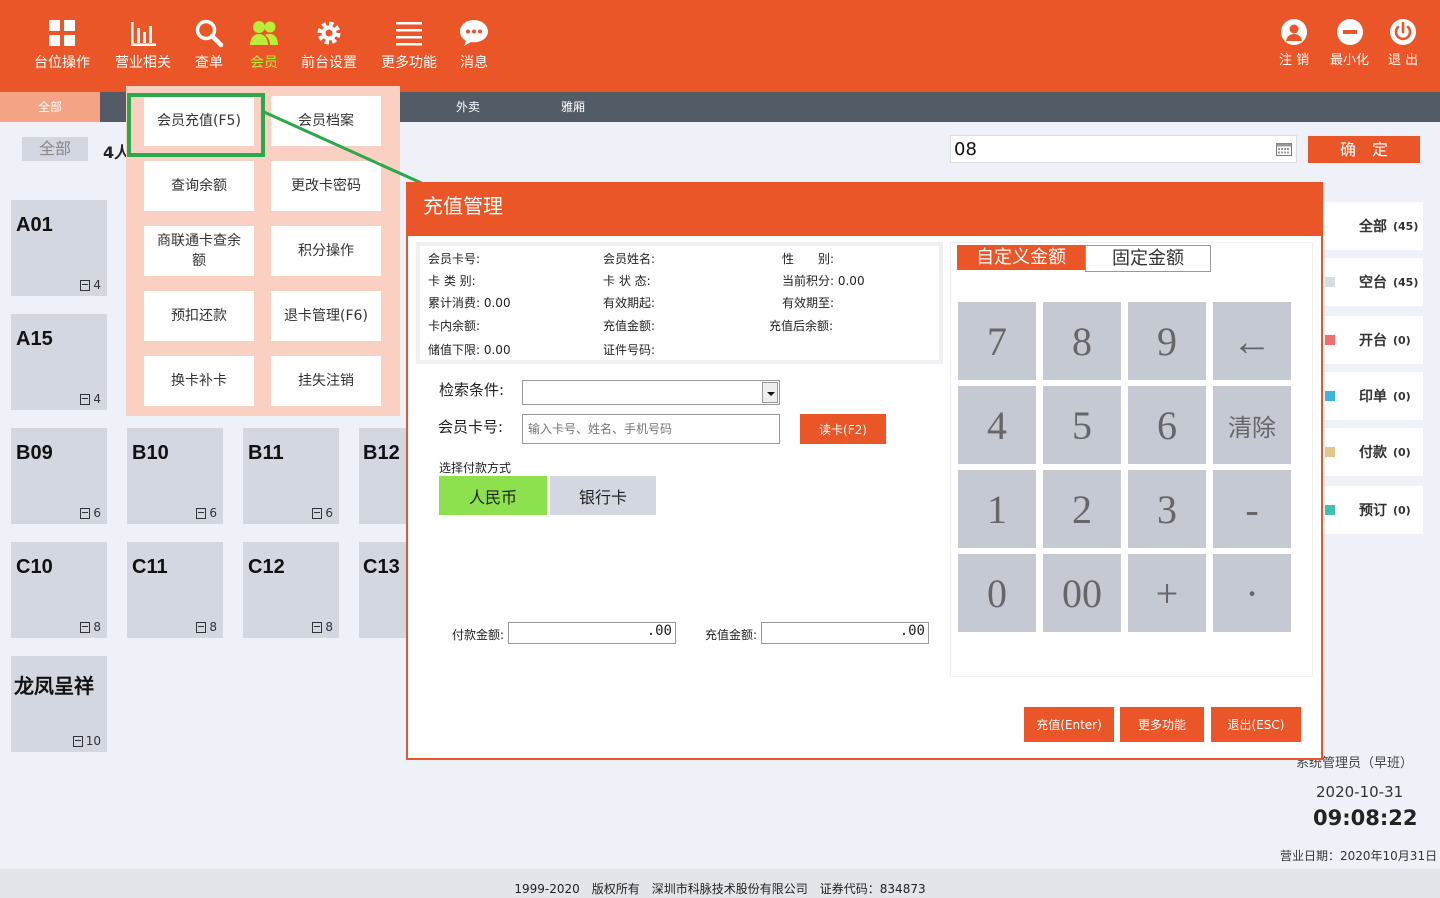  What do you see at coordinates (326, 251) in the screenshot?
I see `menu-points: 积分操作` at bounding box center [326, 251].